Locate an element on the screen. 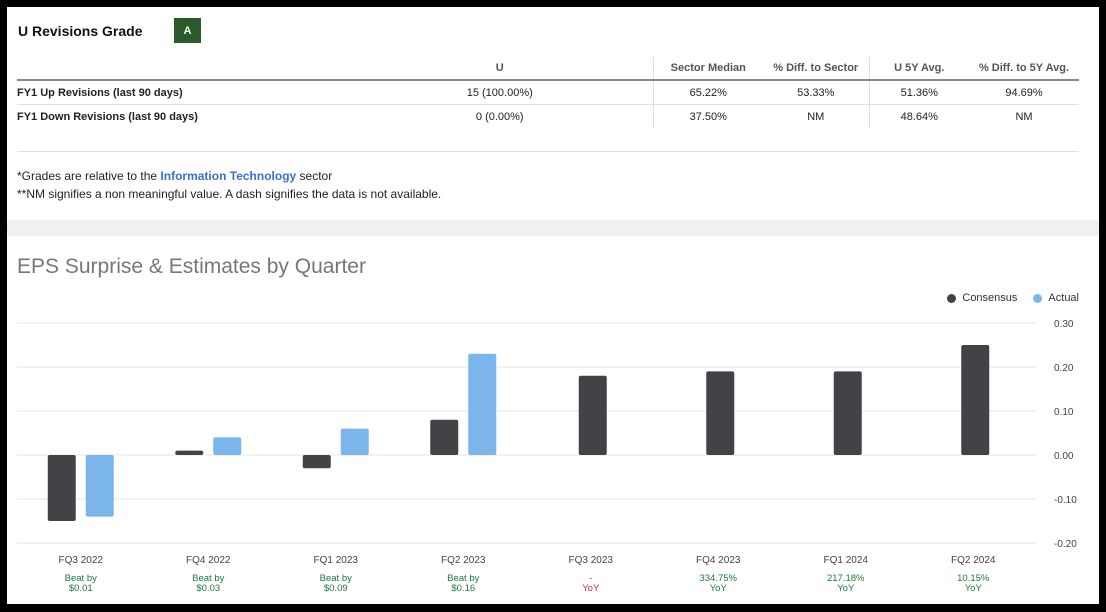 This screenshot has width=1106, height=612. surprise-label-line2: $0.03 is located at coordinates (208, 588).